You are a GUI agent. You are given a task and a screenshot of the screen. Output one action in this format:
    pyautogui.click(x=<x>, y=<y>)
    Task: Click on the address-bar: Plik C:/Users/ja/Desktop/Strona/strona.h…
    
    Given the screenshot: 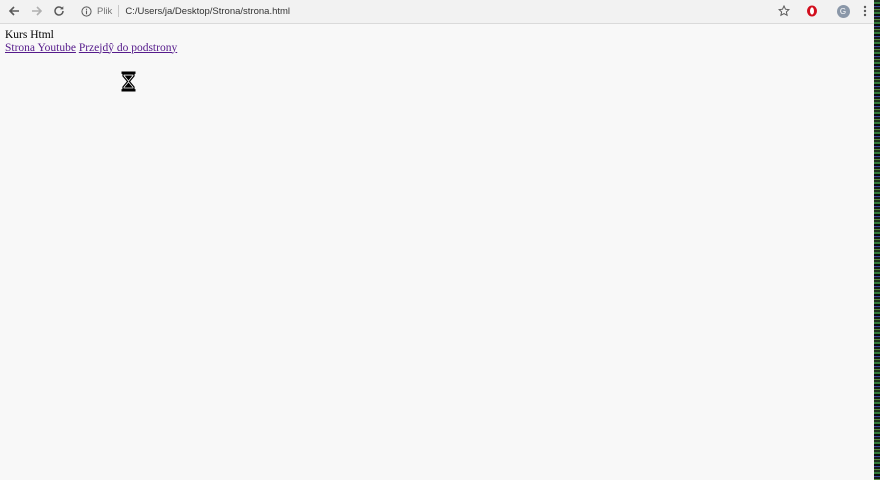 What is the action you would take?
    pyautogui.click(x=438, y=11)
    